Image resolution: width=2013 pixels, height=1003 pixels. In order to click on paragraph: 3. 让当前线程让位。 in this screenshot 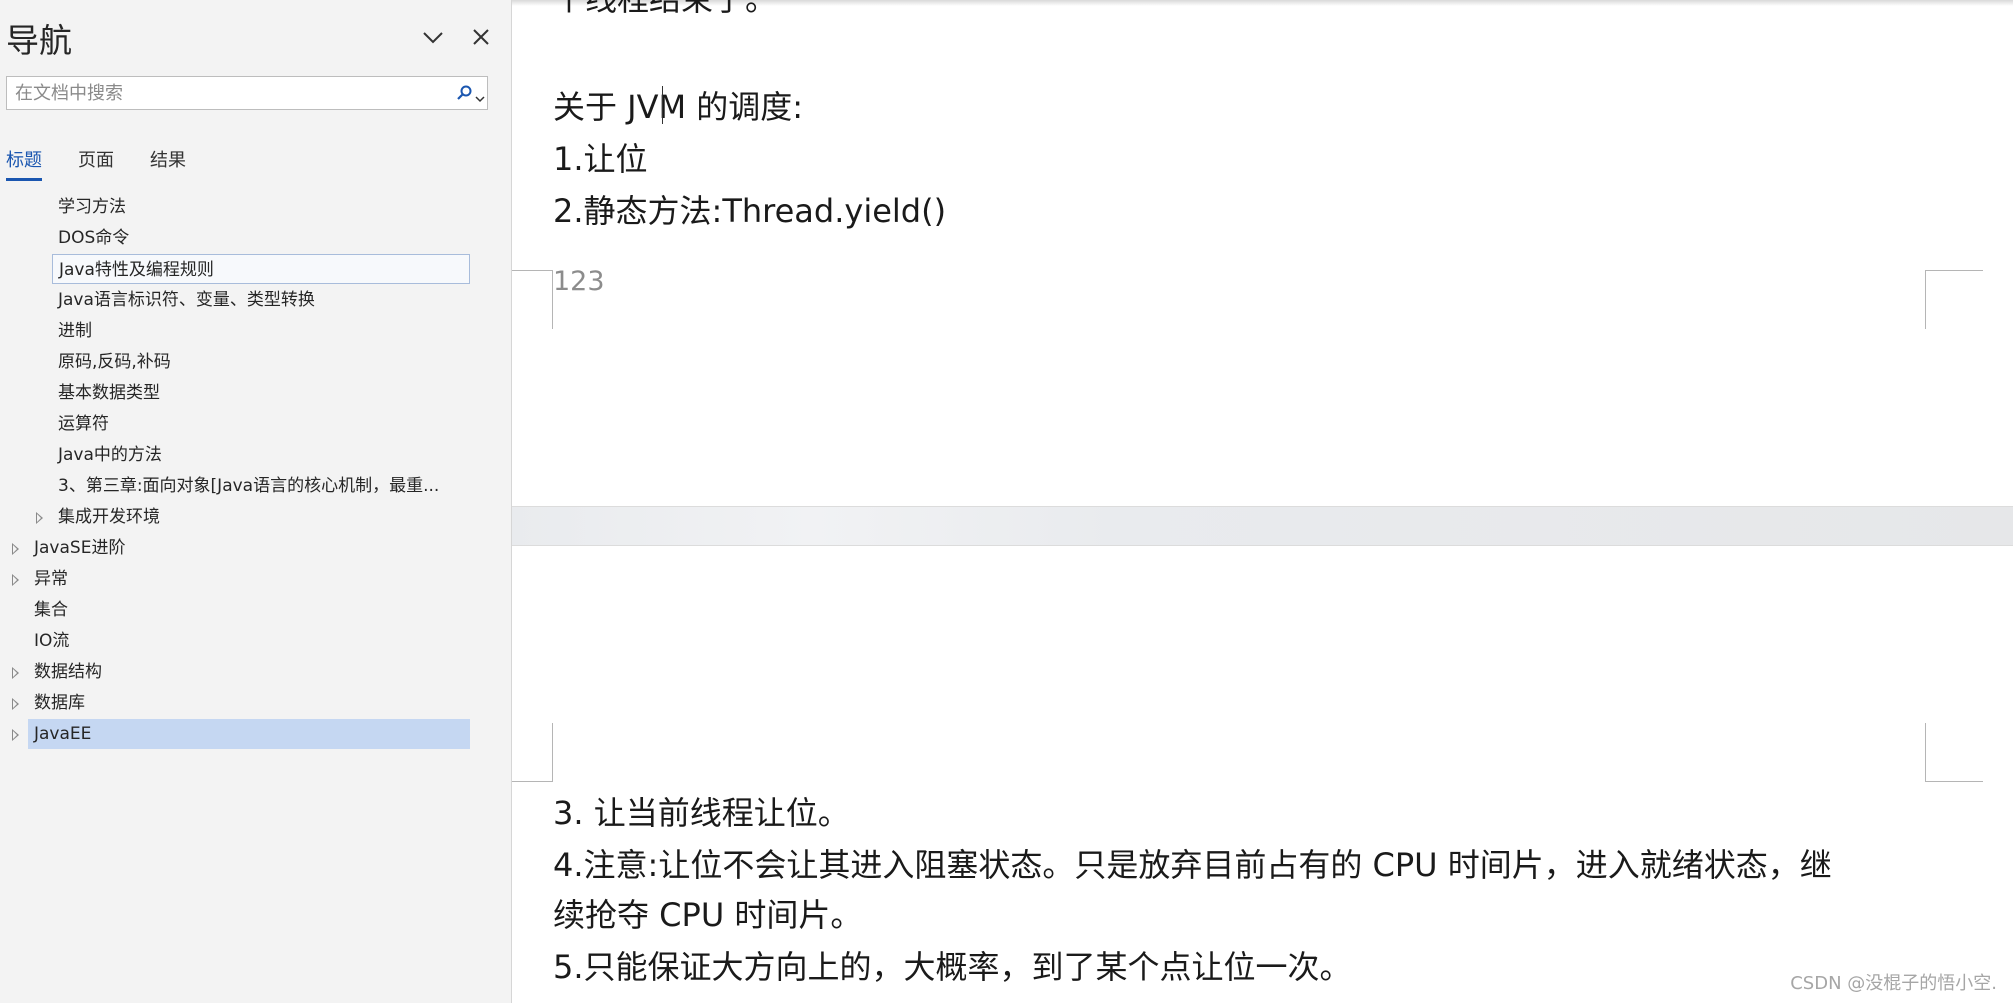, I will do `click(701, 811)`.